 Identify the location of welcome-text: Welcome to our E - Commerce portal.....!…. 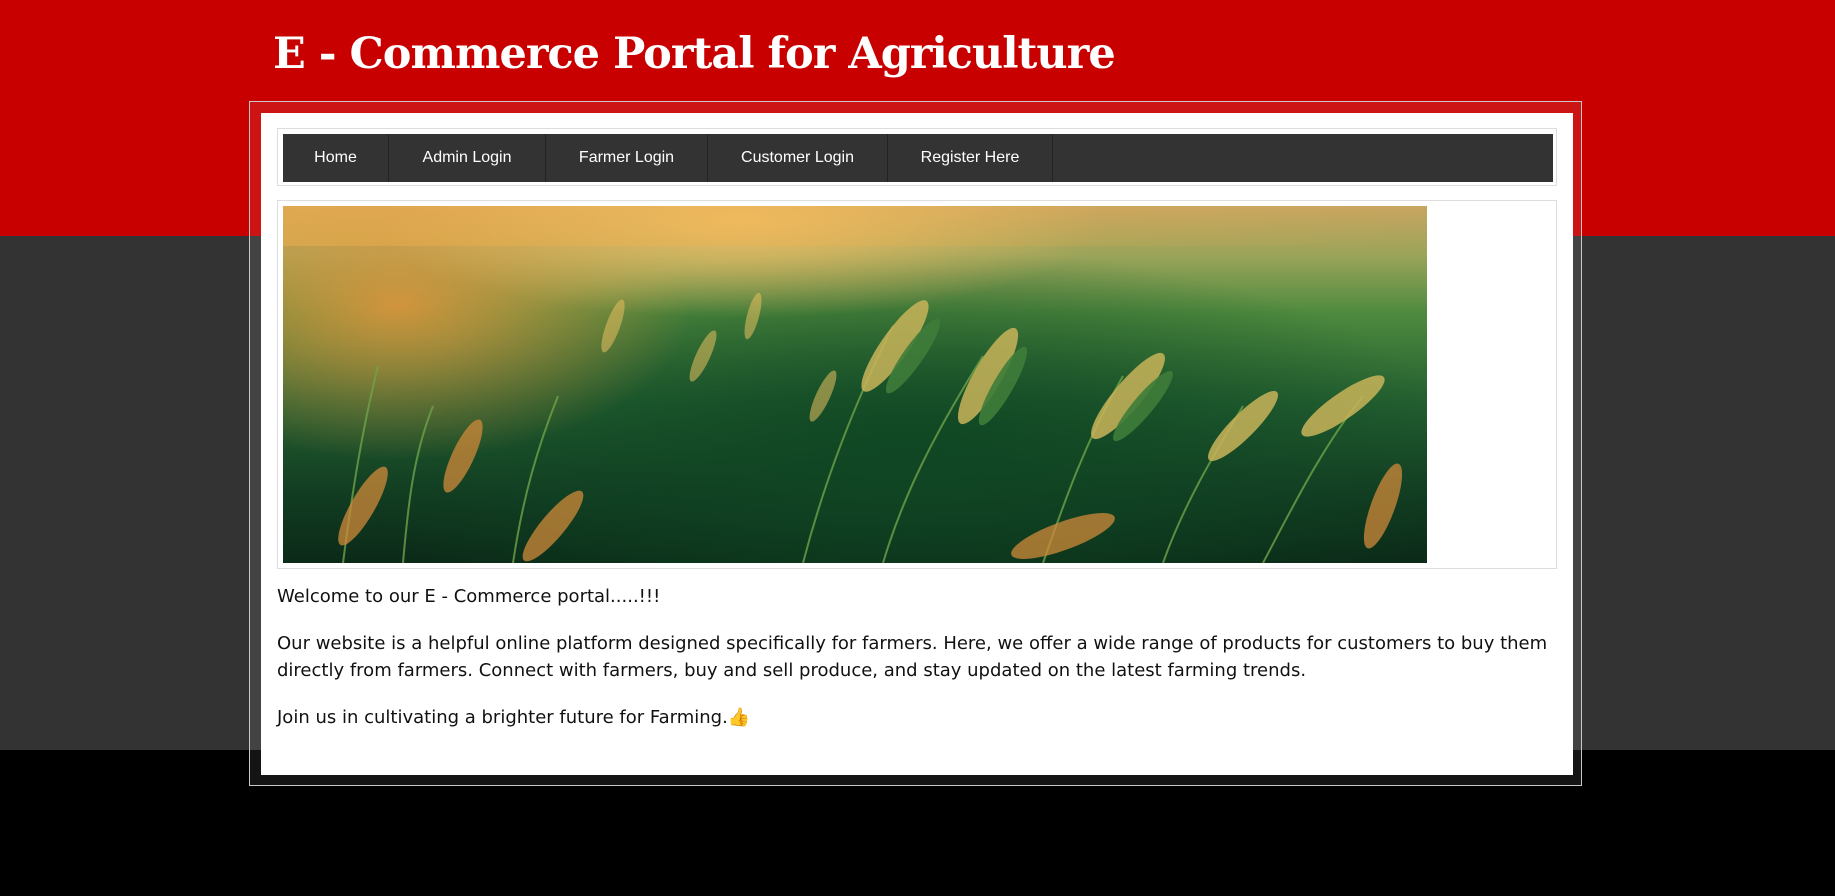
(469, 596).